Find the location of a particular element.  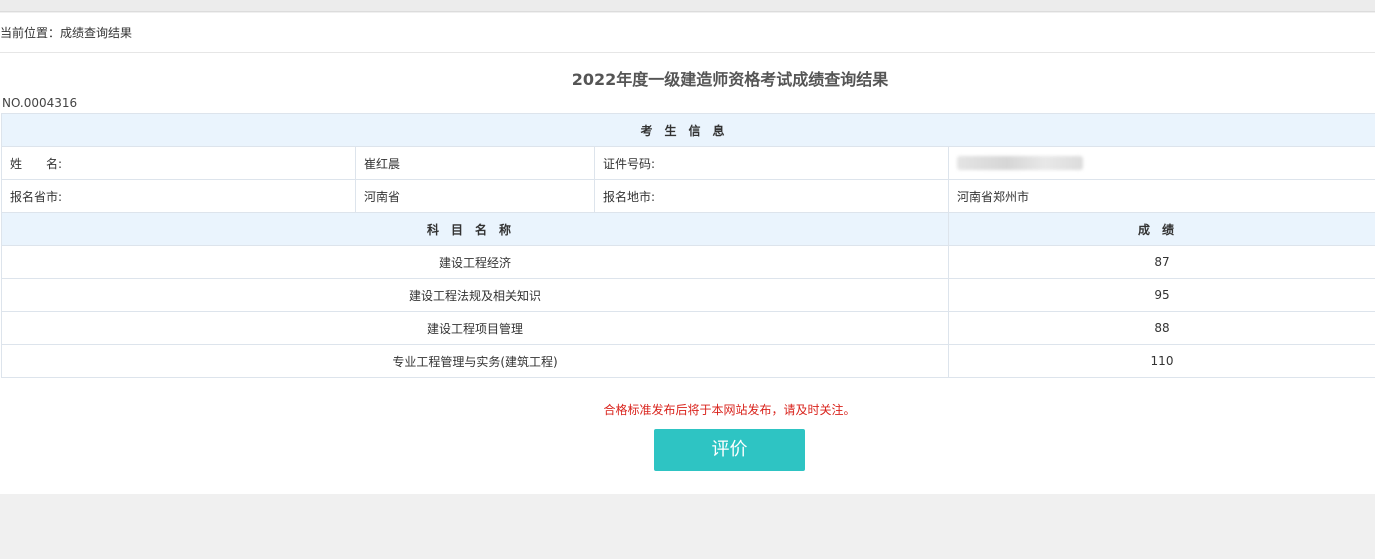

subject-score: 95 is located at coordinates (1161, 295).